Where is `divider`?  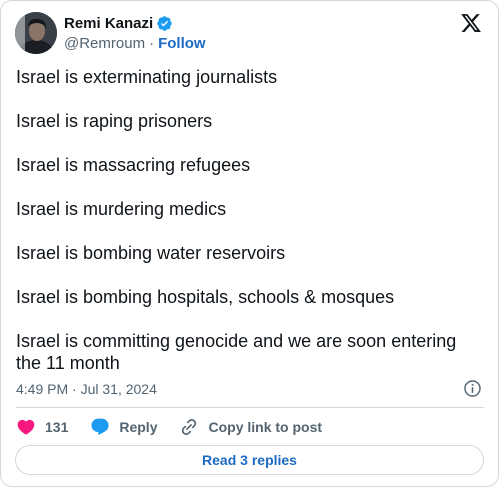 divider is located at coordinates (250, 407).